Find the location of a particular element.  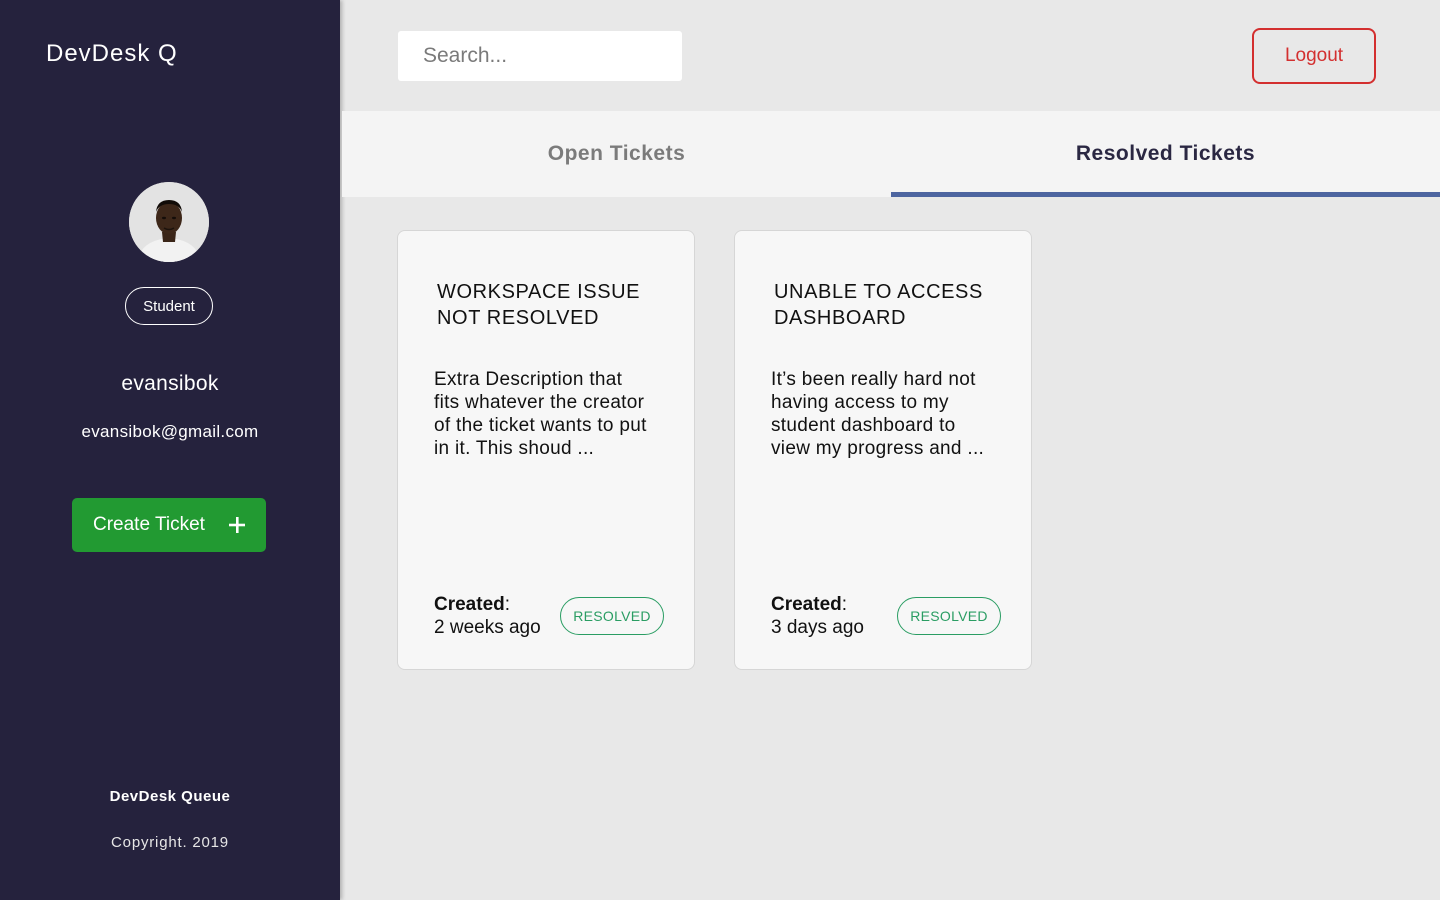

ticket-created: Created: 2 weeks ago is located at coordinates (487, 616).